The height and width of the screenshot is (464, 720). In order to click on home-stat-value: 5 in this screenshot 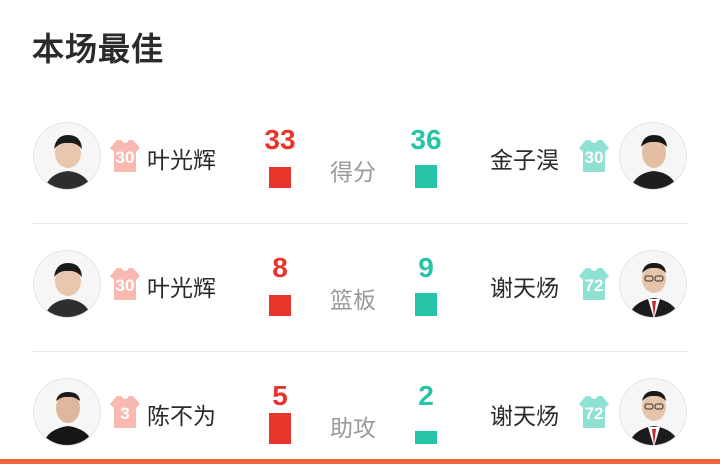, I will do `click(280, 395)`.